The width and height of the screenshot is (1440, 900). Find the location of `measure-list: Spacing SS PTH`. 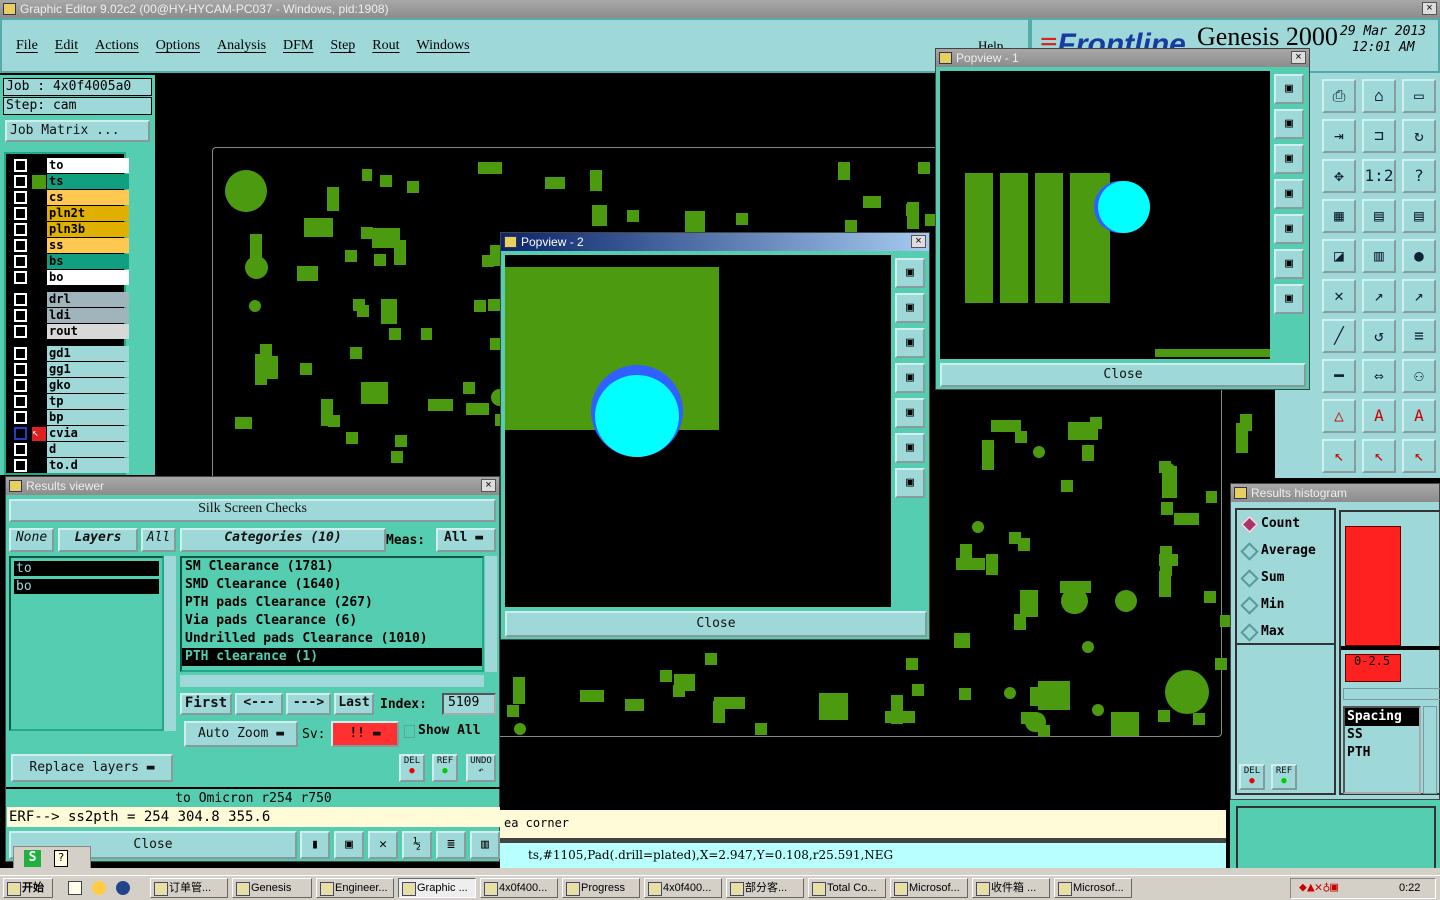

measure-list: Spacing SS PTH is located at coordinates (1382, 750).